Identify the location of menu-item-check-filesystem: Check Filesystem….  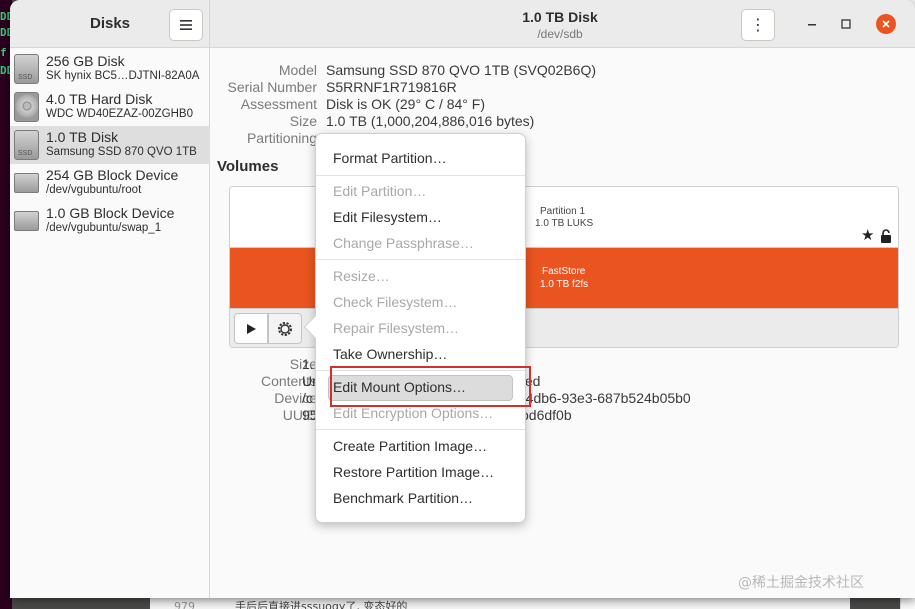
(395, 302).